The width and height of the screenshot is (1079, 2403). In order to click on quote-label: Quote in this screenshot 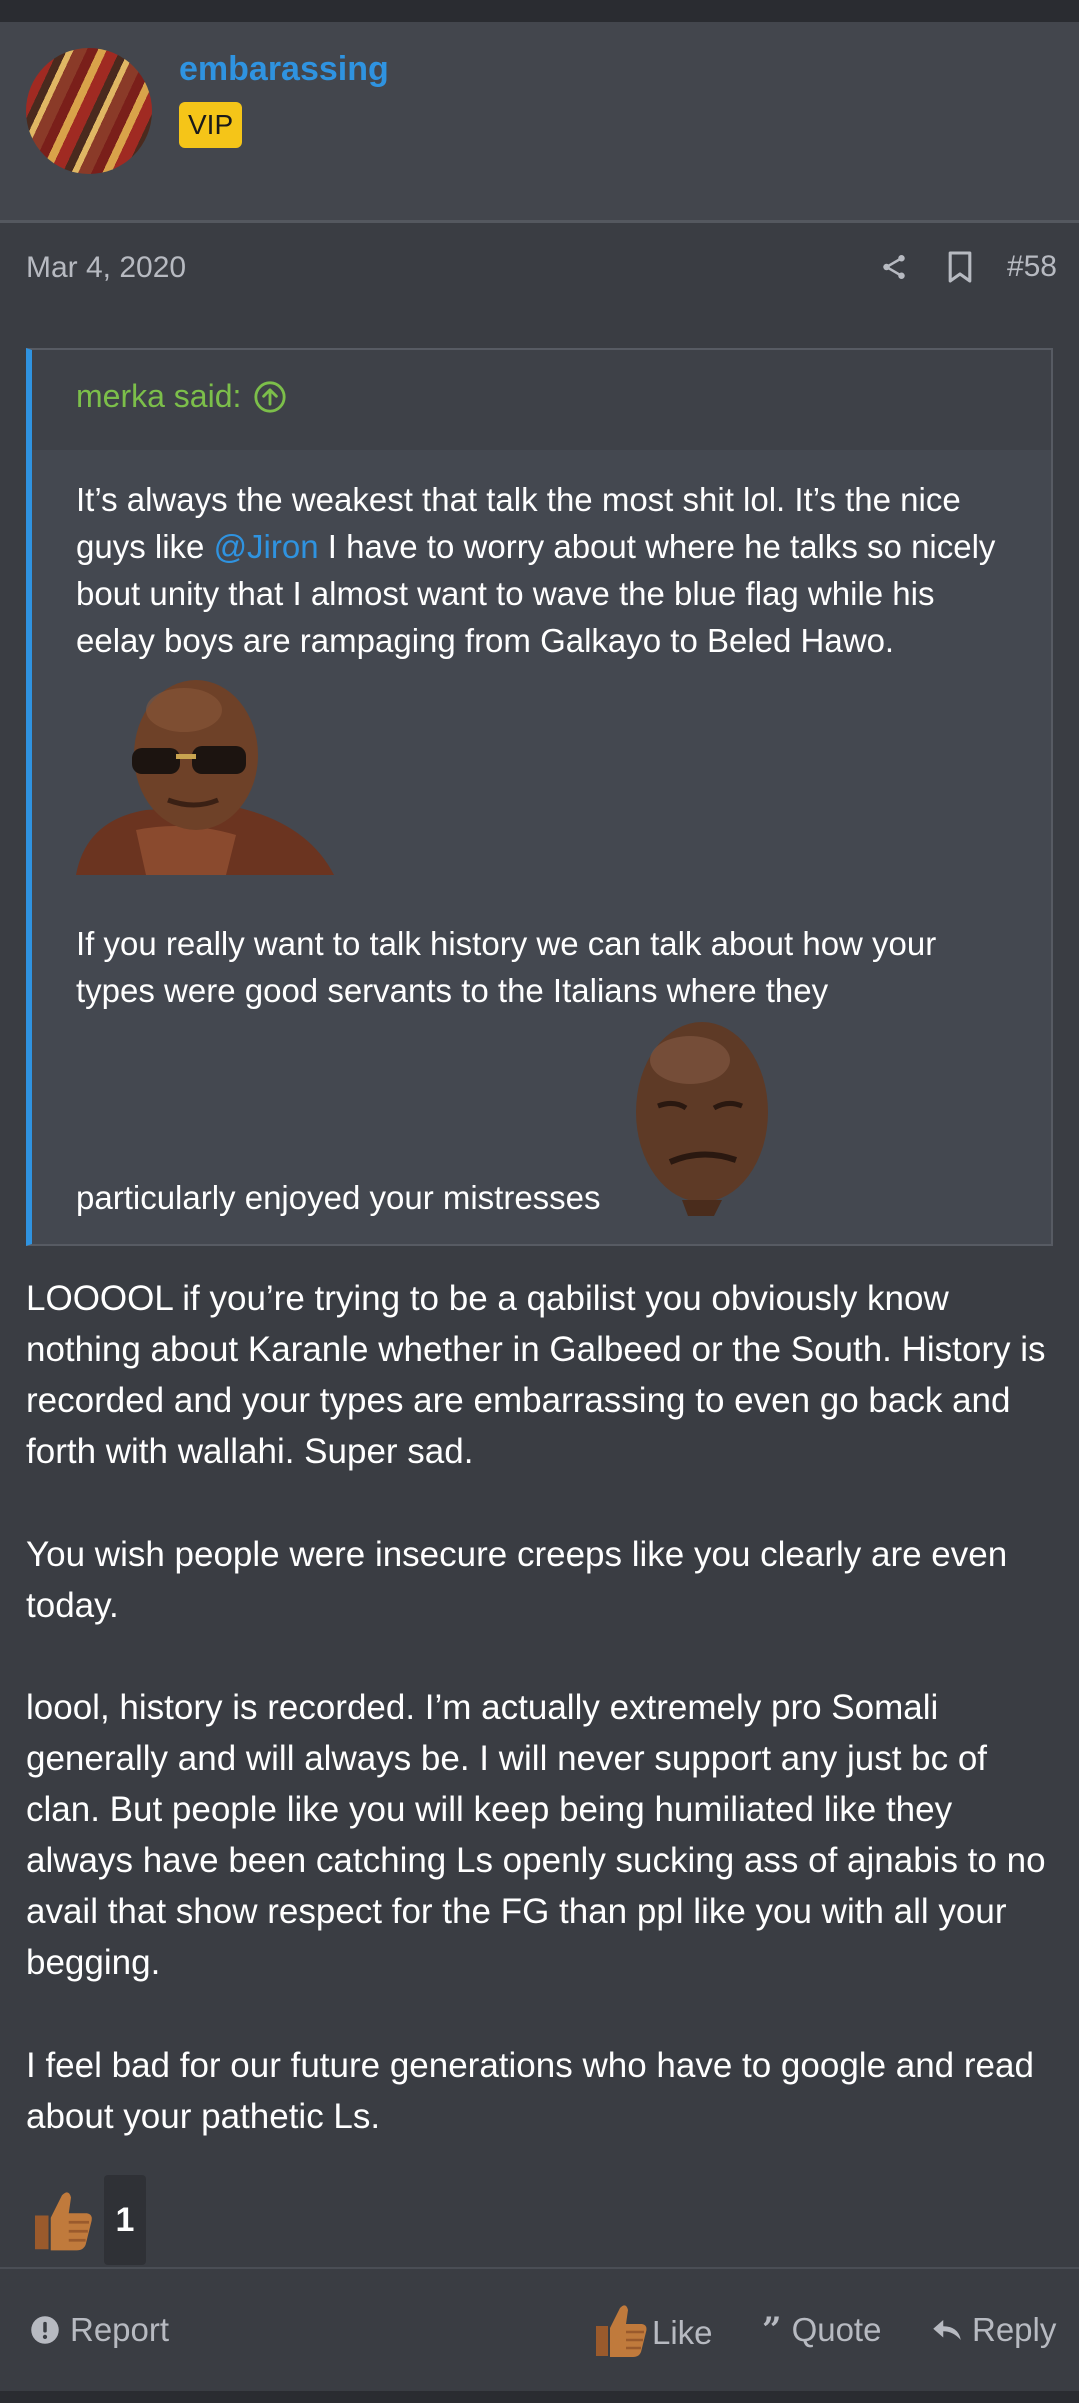, I will do `click(836, 2329)`.